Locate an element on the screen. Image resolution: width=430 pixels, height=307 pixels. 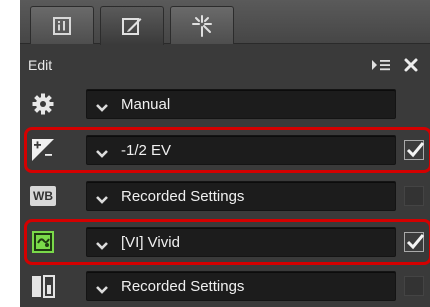
settings-dropdown: Manual is located at coordinates (241, 104).